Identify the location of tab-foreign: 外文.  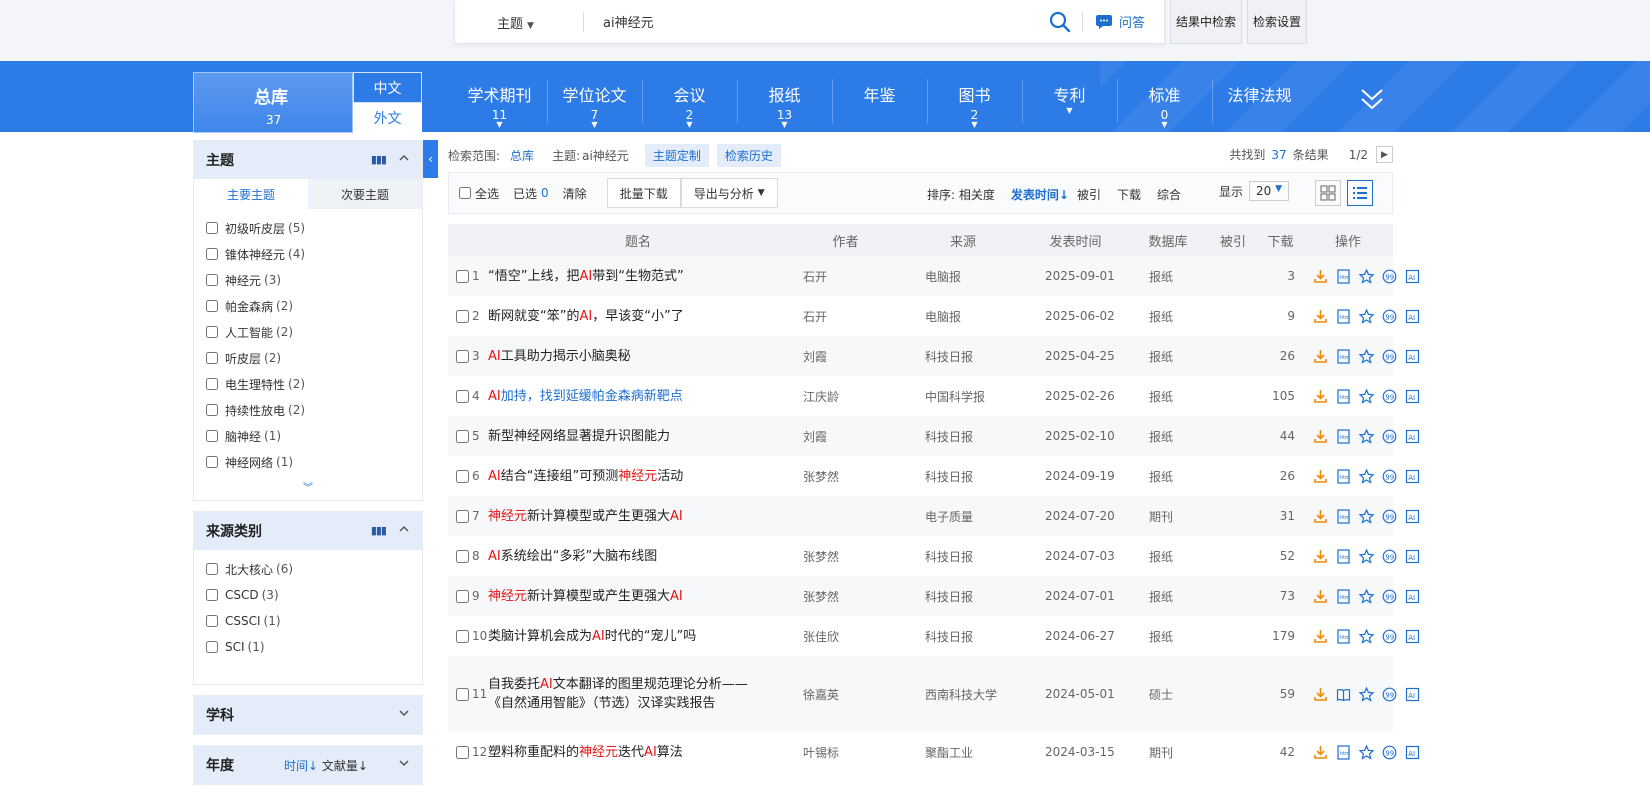
(387, 118).